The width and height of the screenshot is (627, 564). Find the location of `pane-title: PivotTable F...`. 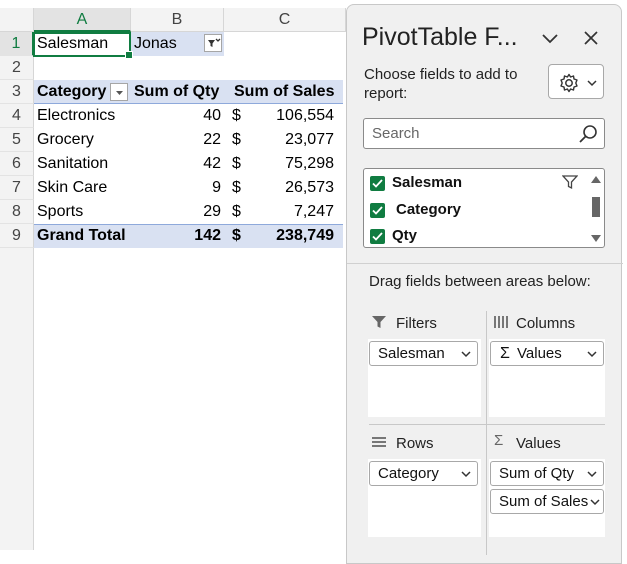

pane-title: PivotTable F... is located at coordinates (440, 37).